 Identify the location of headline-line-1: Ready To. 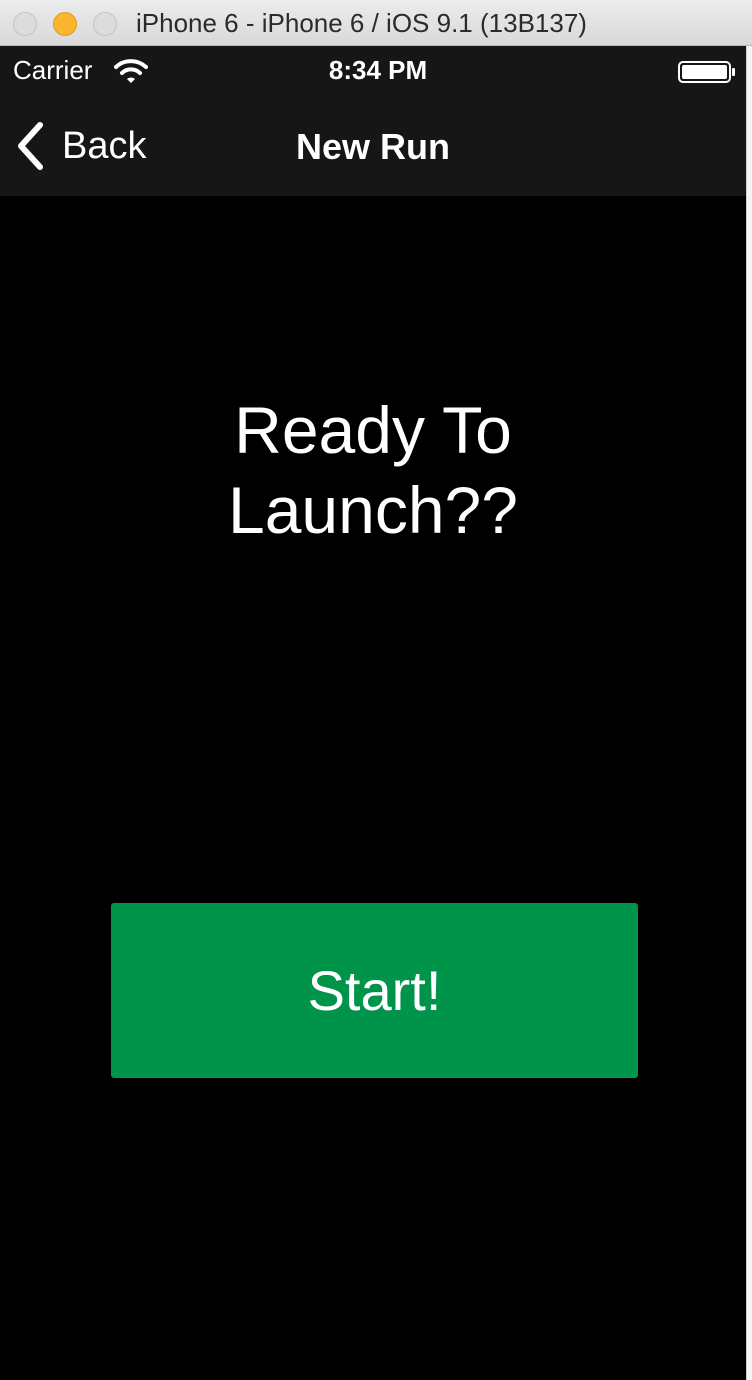
(373, 430).